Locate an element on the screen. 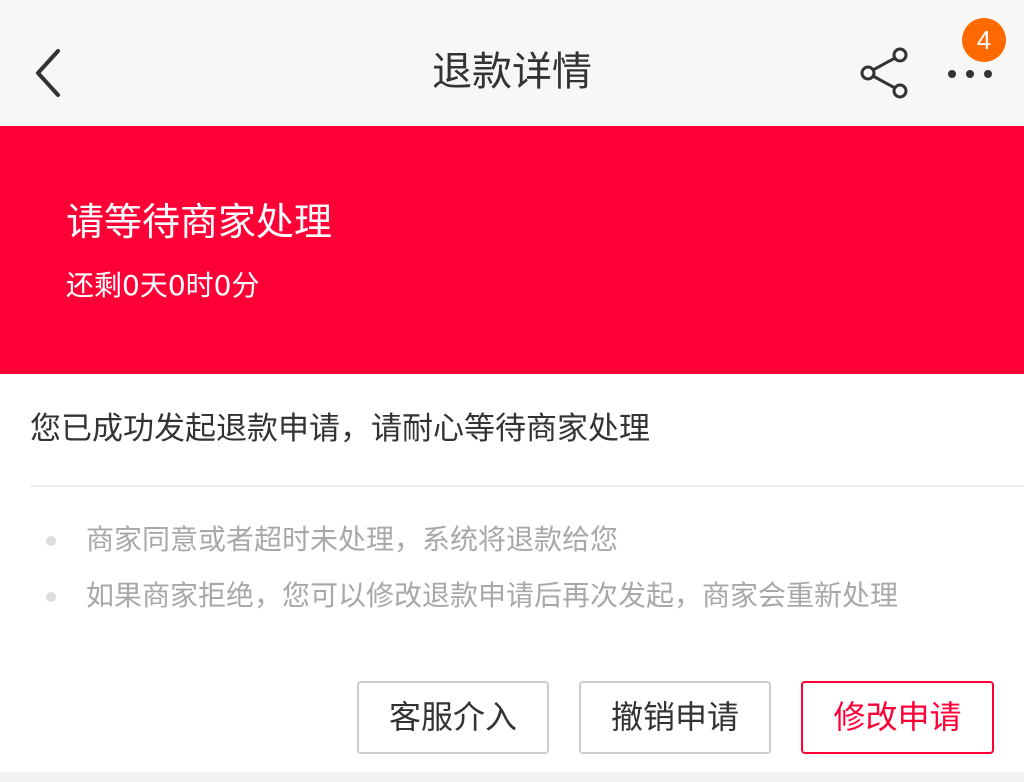 The width and height of the screenshot is (1024, 782). modify-request-button: 修改申请 is located at coordinates (897, 717).